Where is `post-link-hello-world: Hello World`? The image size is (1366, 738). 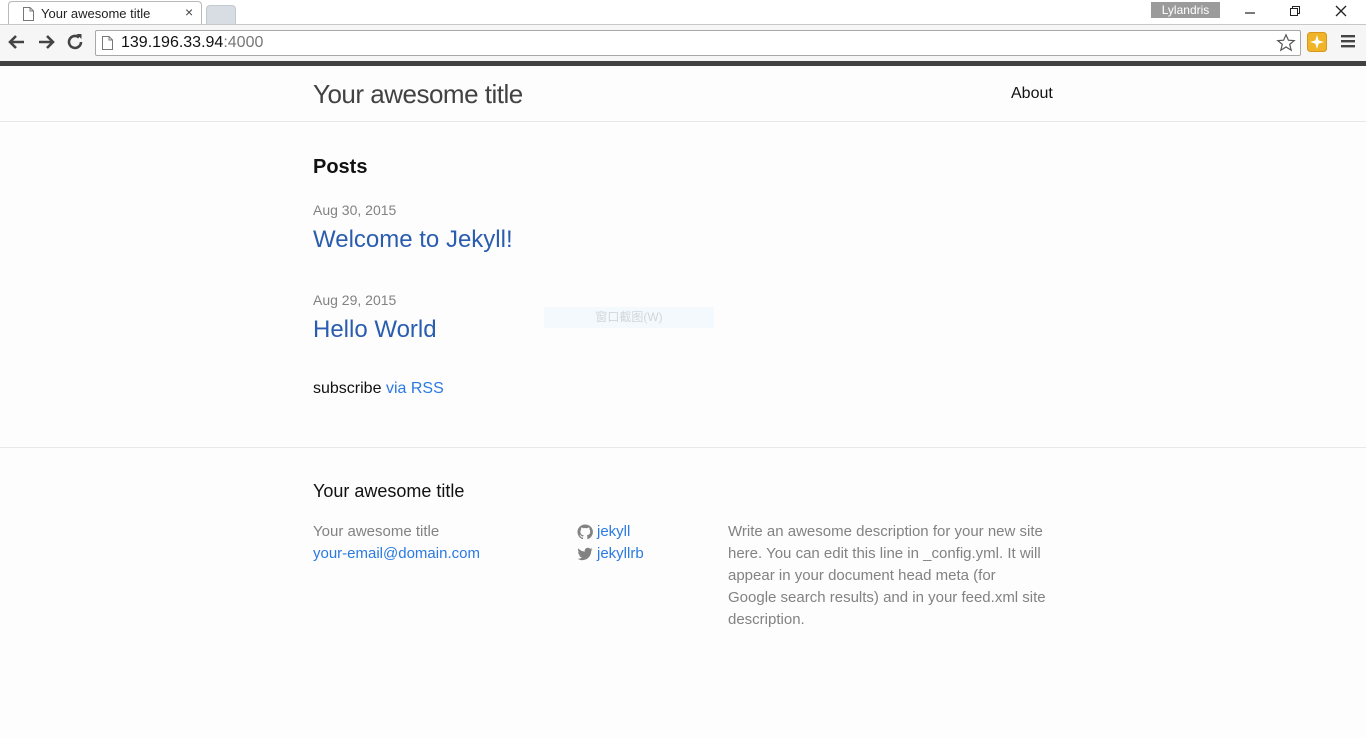
post-link-hello-world: Hello World is located at coordinates (375, 330).